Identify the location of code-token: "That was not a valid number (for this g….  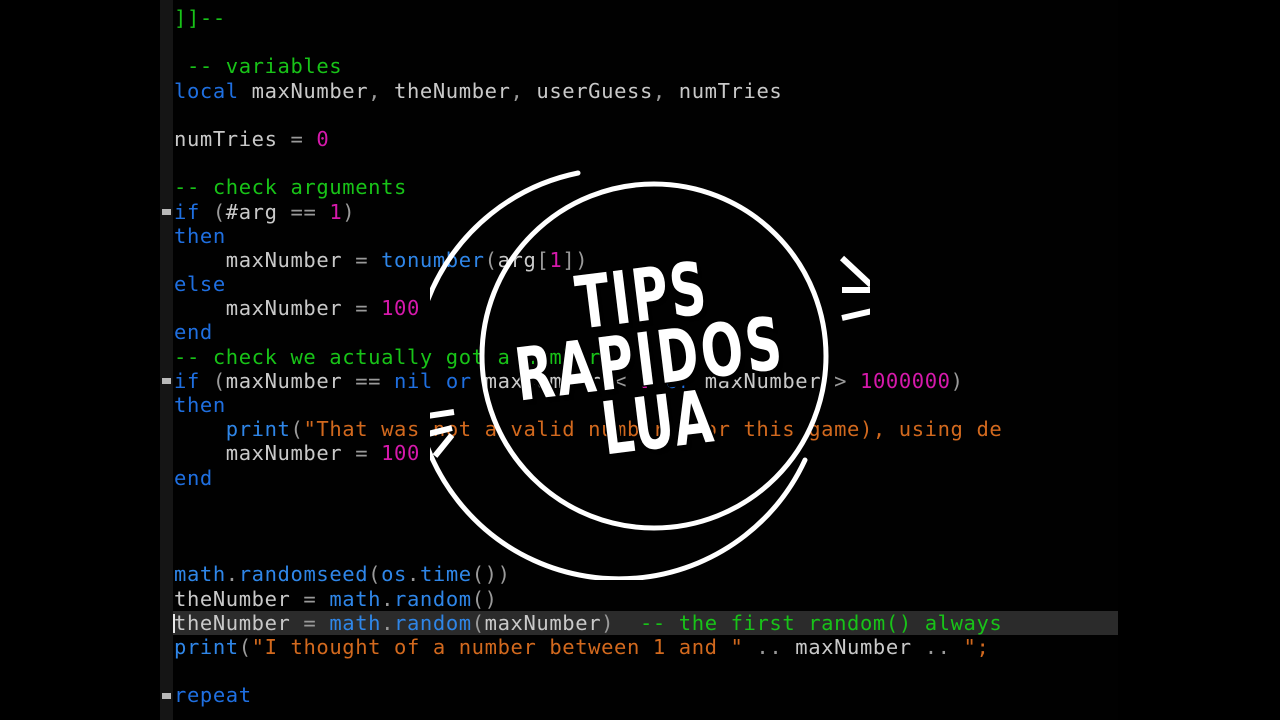
(653, 429).